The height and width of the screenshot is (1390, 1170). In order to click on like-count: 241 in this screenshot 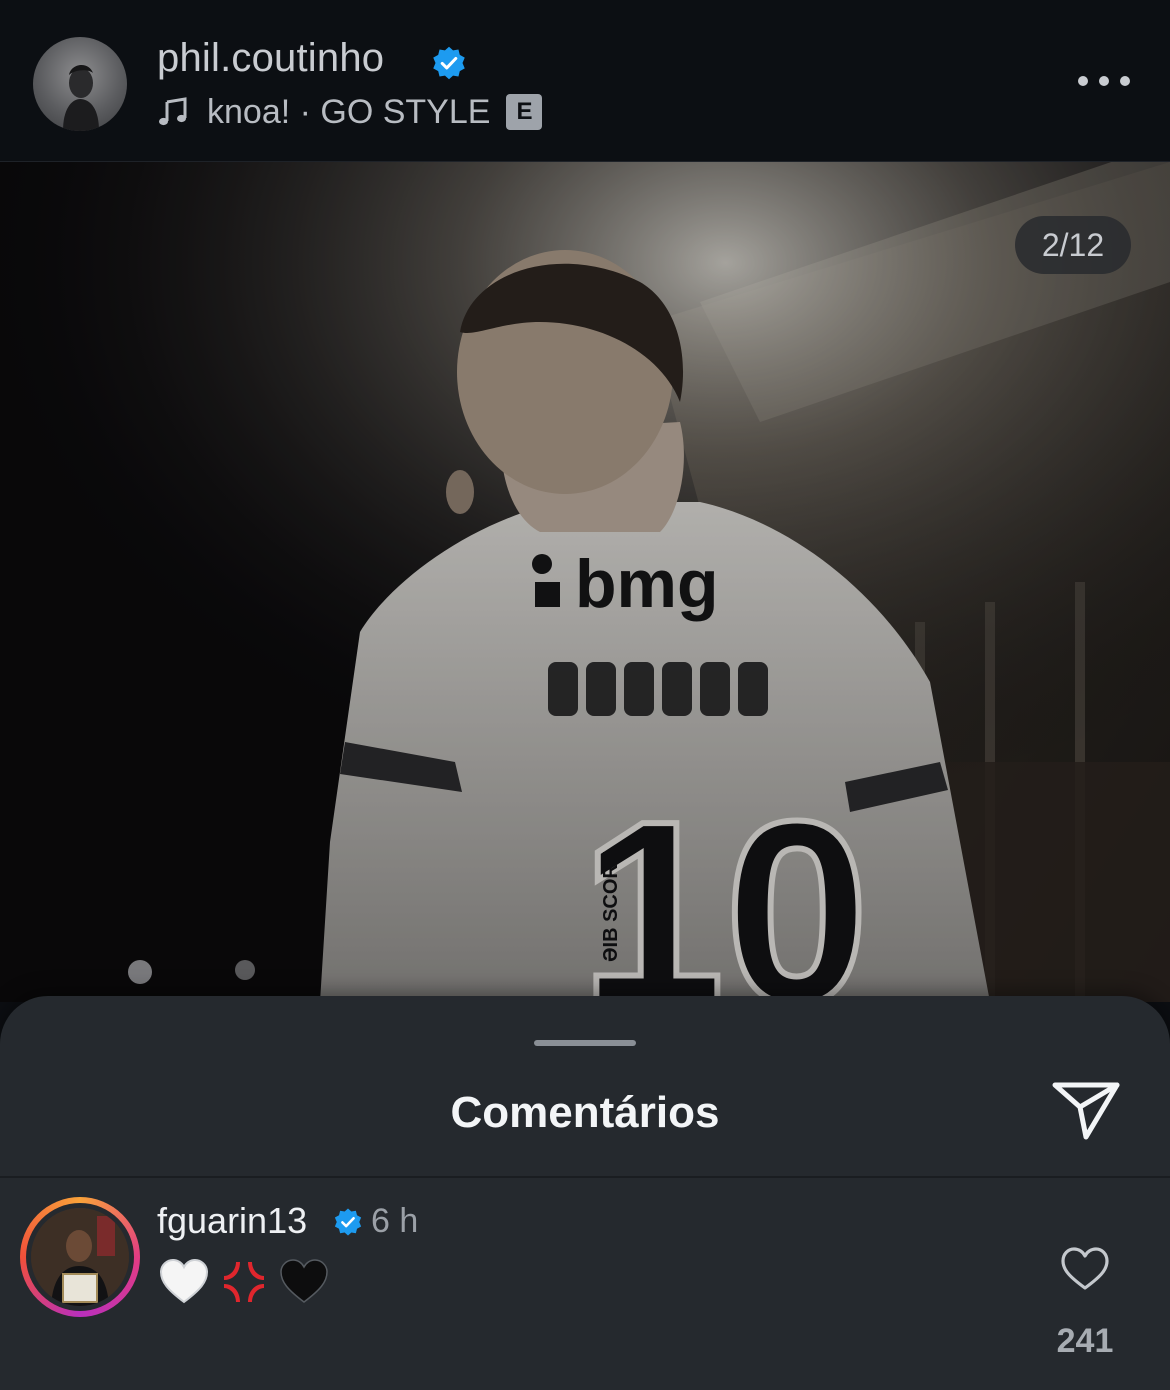, I will do `click(1085, 1341)`.